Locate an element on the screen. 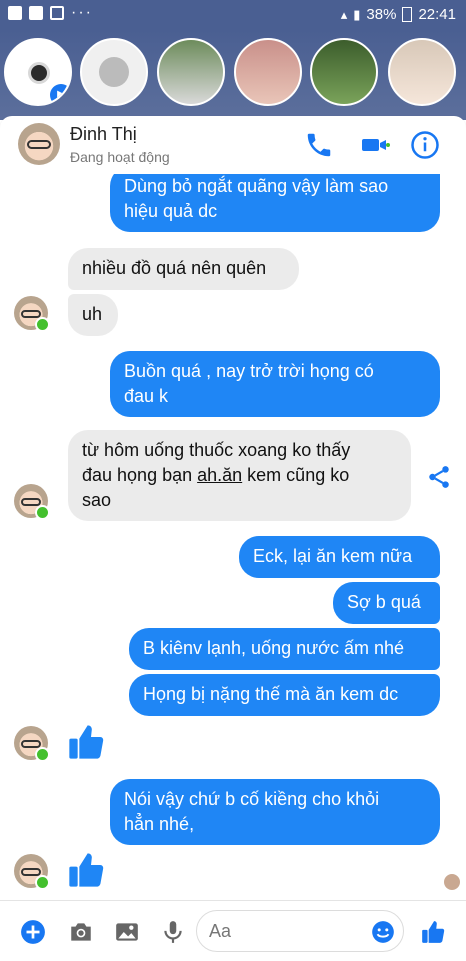  emoji-icon is located at coordinates (383, 932).